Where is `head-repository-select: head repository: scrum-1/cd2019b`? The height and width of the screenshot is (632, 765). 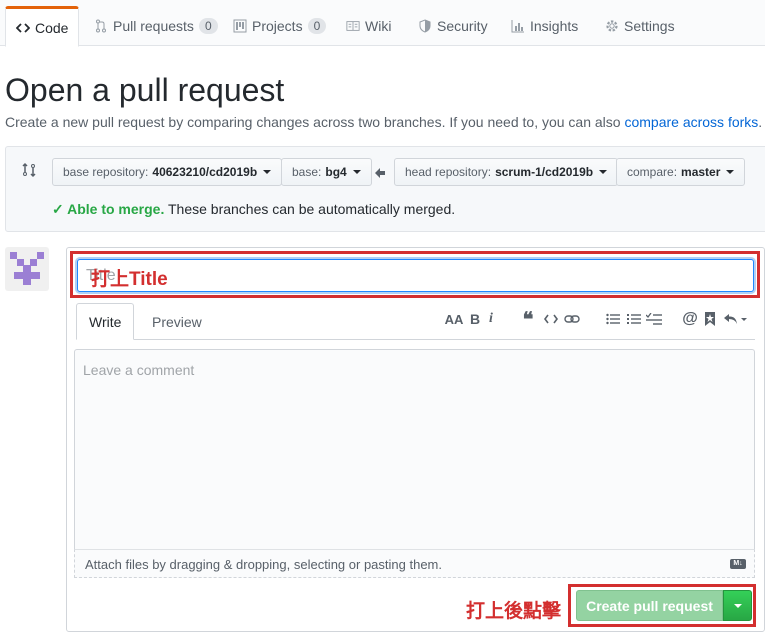
head-repository-select: head repository: scrum-1/cd2019b is located at coordinates (506, 172).